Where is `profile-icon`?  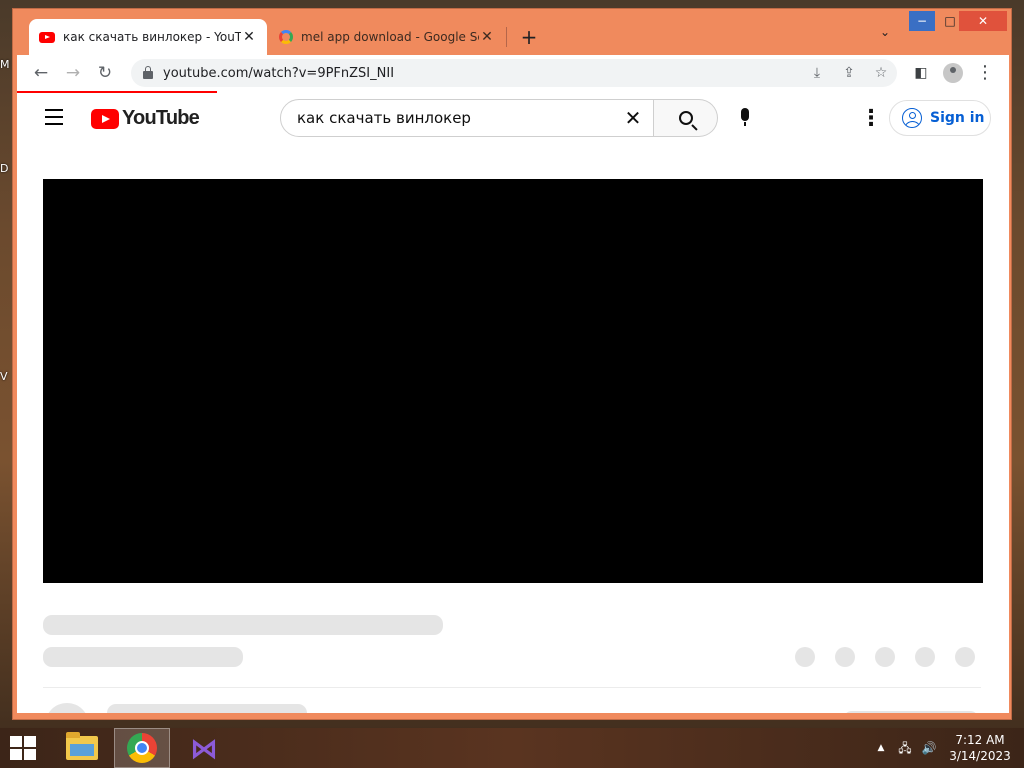 profile-icon is located at coordinates (953, 73).